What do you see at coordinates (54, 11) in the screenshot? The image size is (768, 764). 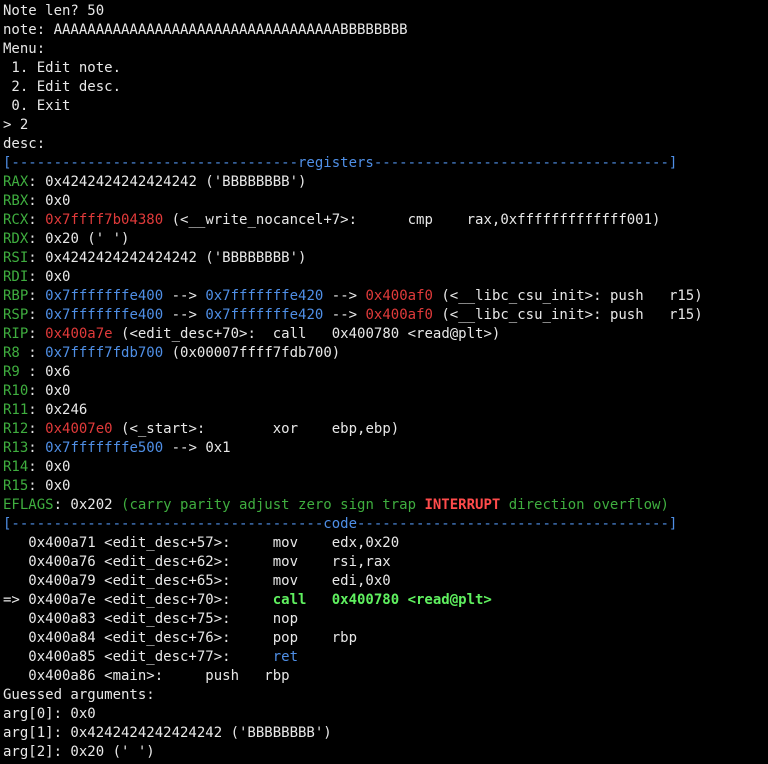 I see `terminal-text-segment: Note len? 50` at bounding box center [54, 11].